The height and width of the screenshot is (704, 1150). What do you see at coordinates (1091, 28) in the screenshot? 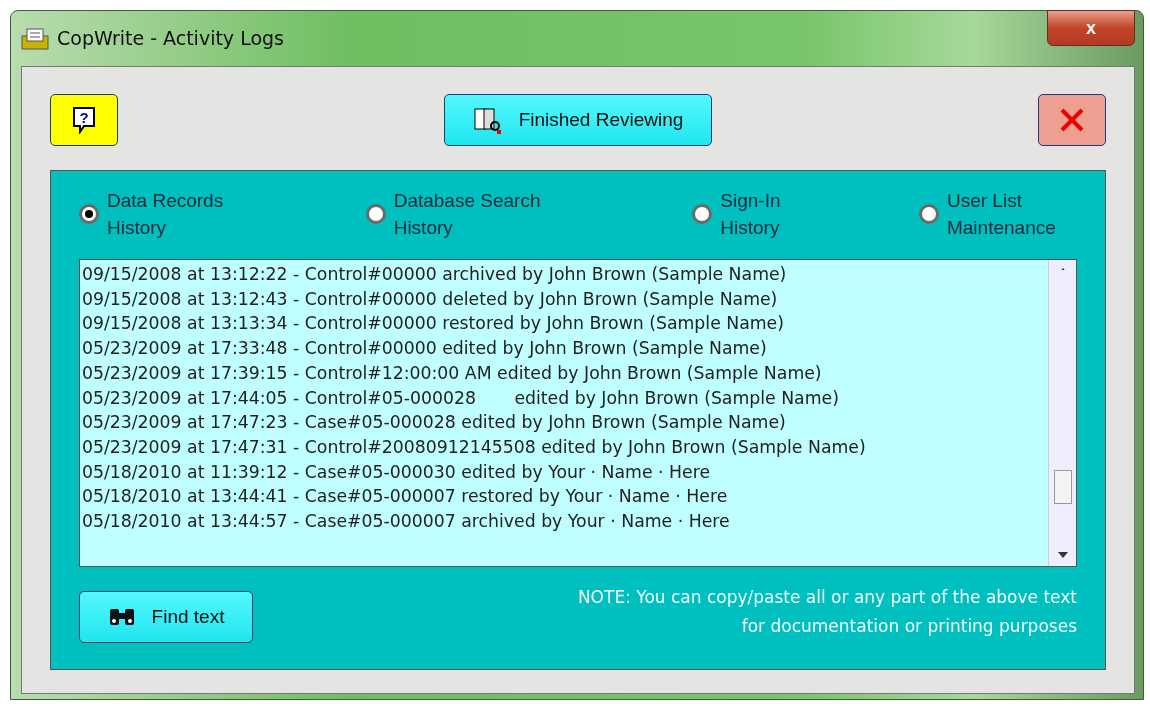
I see `close-button: x` at bounding box center [1091, 28].